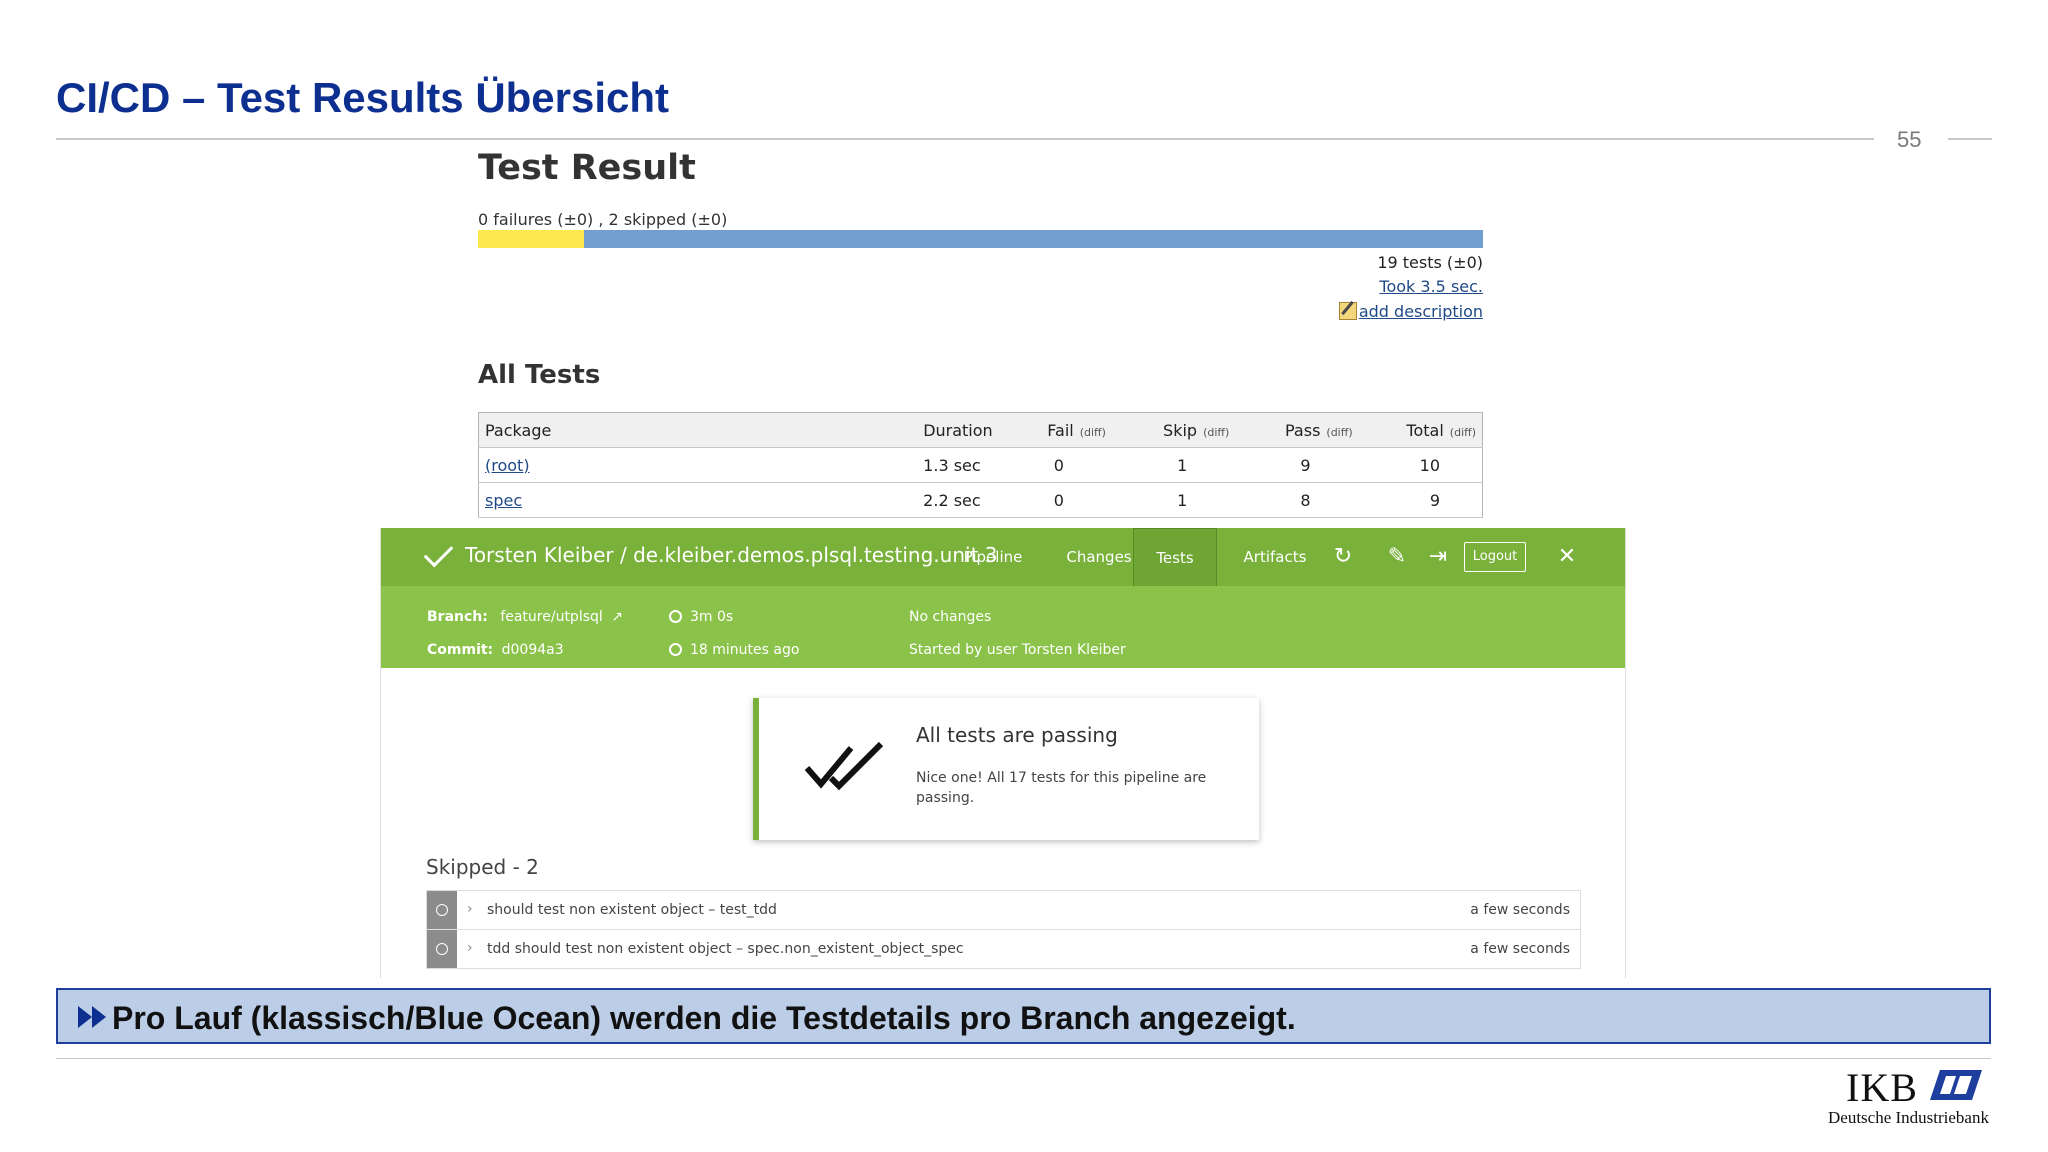  What do you see at coordinates (531, 239) in the screenshot?
I see `skipped-bar-segment` at bounding box center [531, 239].